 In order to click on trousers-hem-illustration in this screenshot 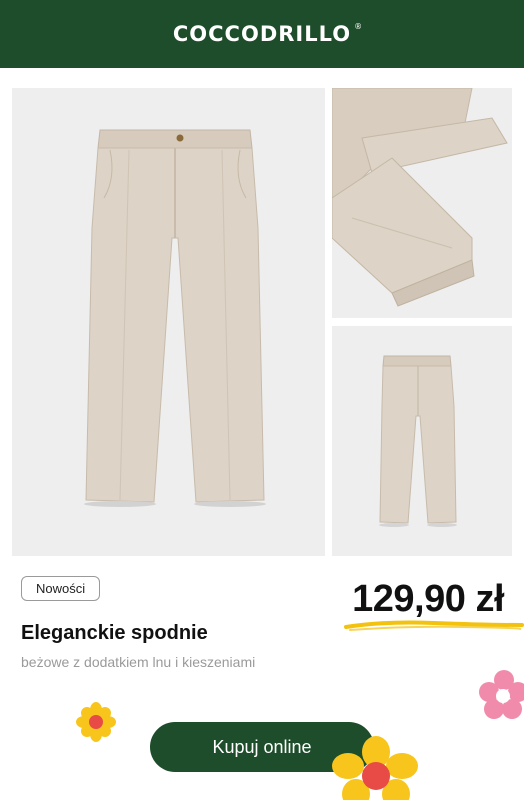, I will do `click(422, 203)`.